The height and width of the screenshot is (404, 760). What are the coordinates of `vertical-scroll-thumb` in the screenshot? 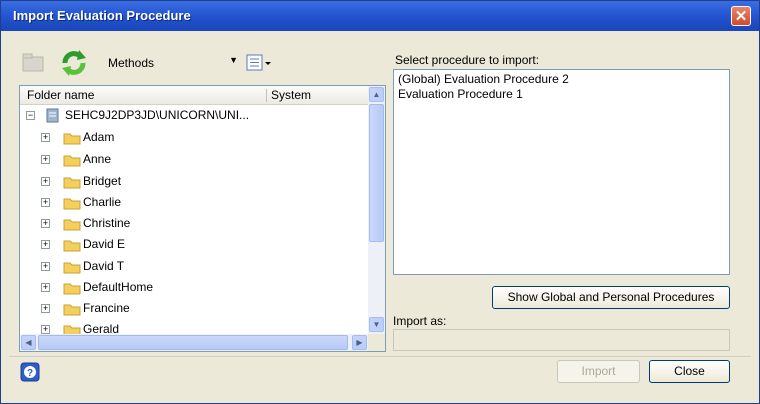 It's located at (376, 173).